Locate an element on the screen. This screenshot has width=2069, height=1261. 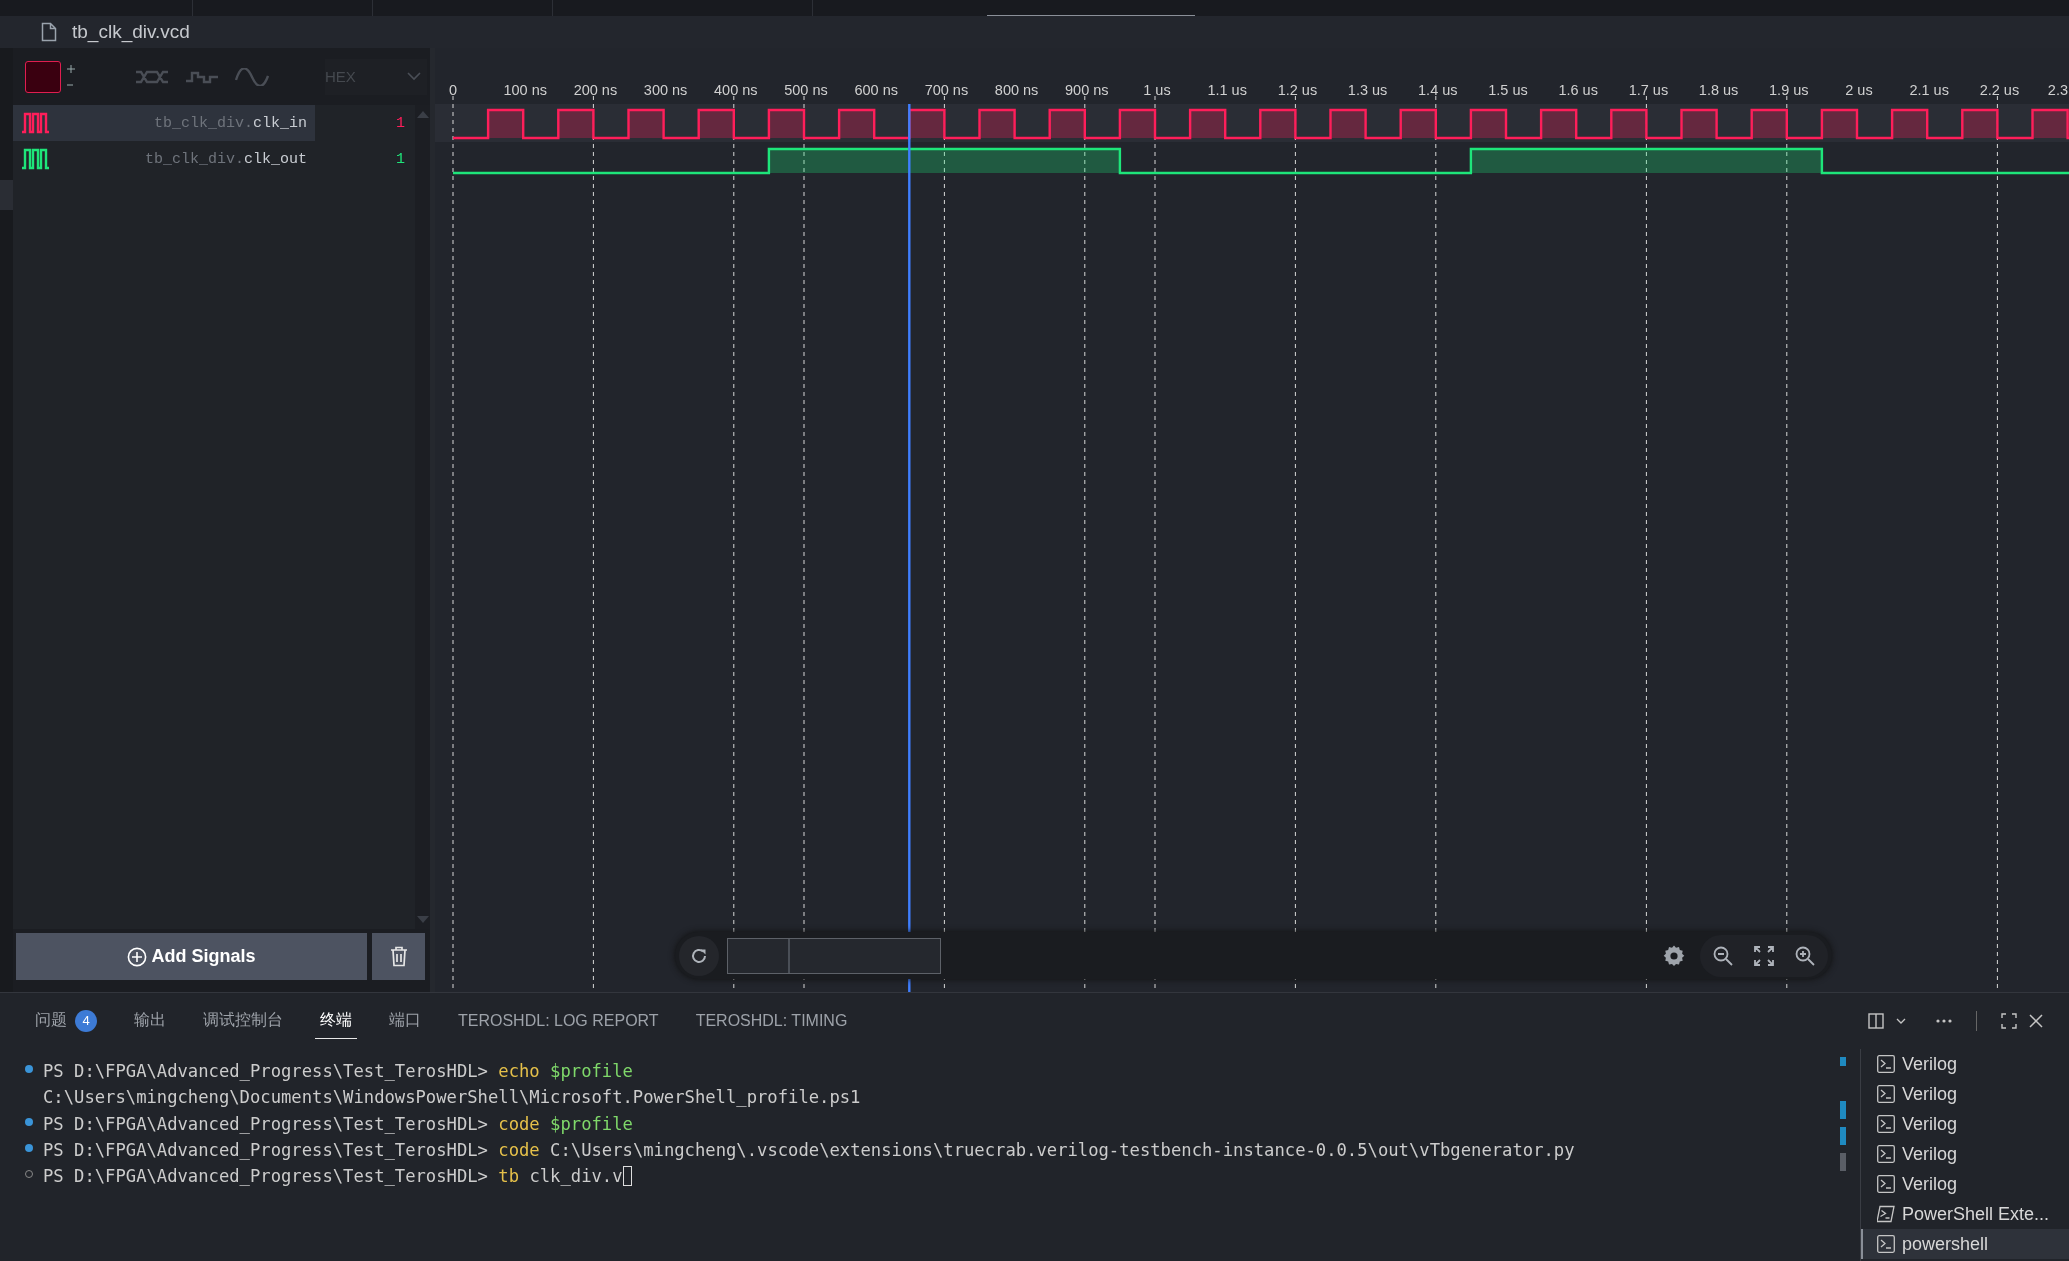
chevron-down-icon is located at coordinates (1901, 1021).